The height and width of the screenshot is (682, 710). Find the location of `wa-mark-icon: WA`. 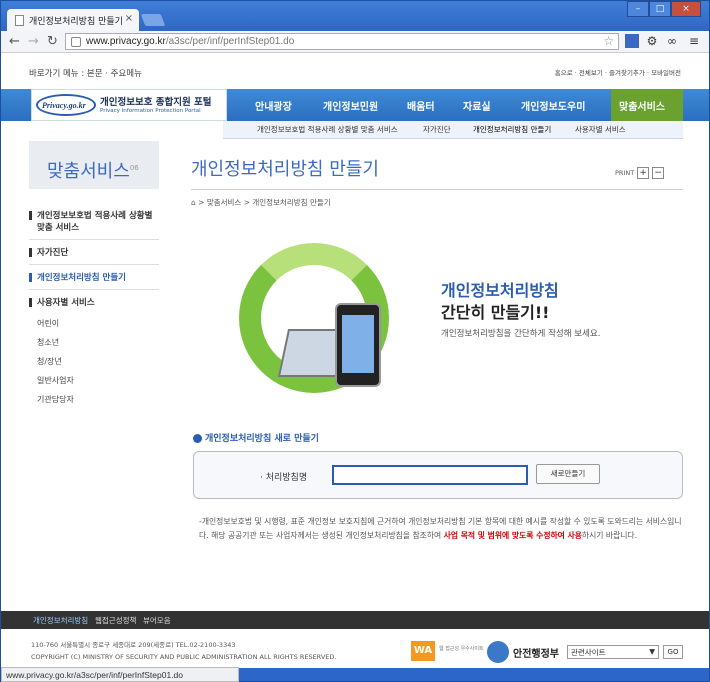

wa-mark-icon: WA is located at coordinates (423, 651).